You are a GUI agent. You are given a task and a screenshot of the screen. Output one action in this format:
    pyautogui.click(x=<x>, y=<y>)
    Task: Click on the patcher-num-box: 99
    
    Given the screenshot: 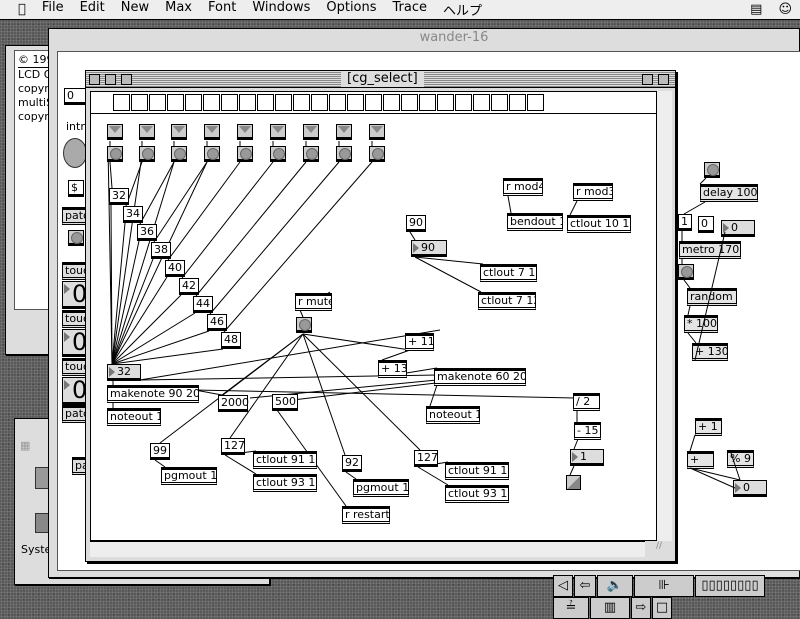 What is the action you would take?
    pyautogui.click(x=160, y=451)
    